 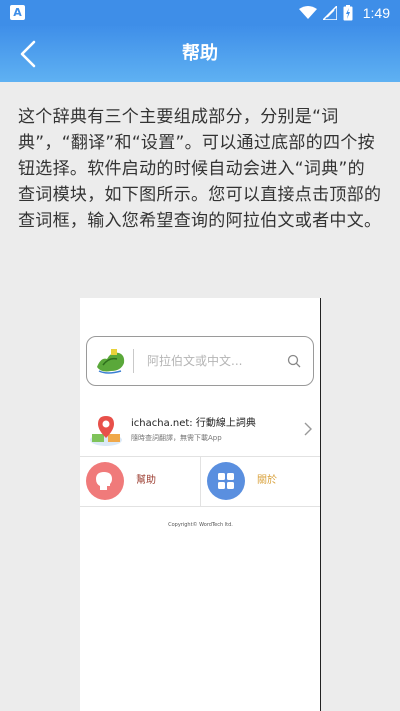 I want to click on search-icon, so click(x=294, y=361).